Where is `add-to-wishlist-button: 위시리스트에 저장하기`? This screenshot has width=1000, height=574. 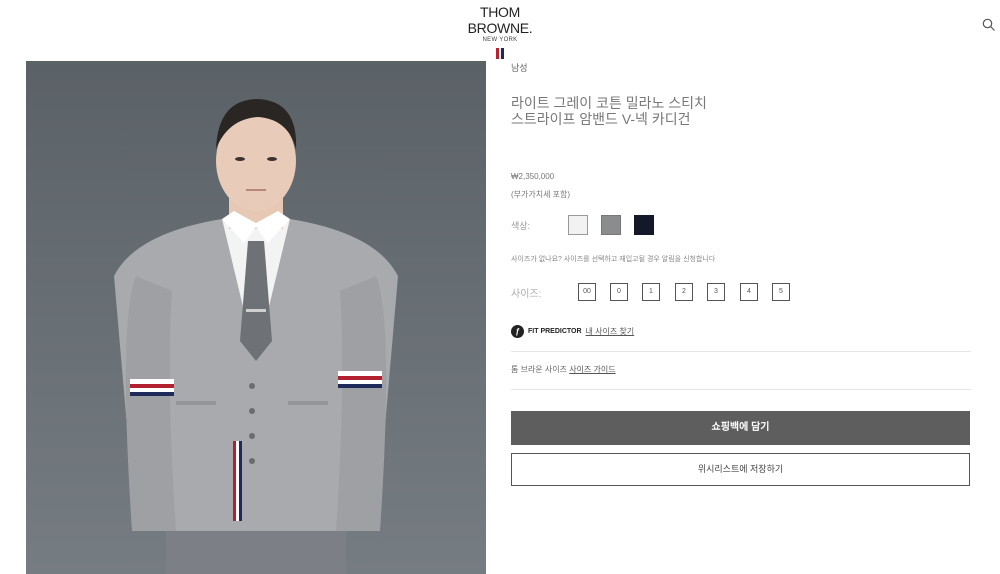 add-to-wishlist-button: 위시리스트에 저장하기 is located at coordinates (740, 469).